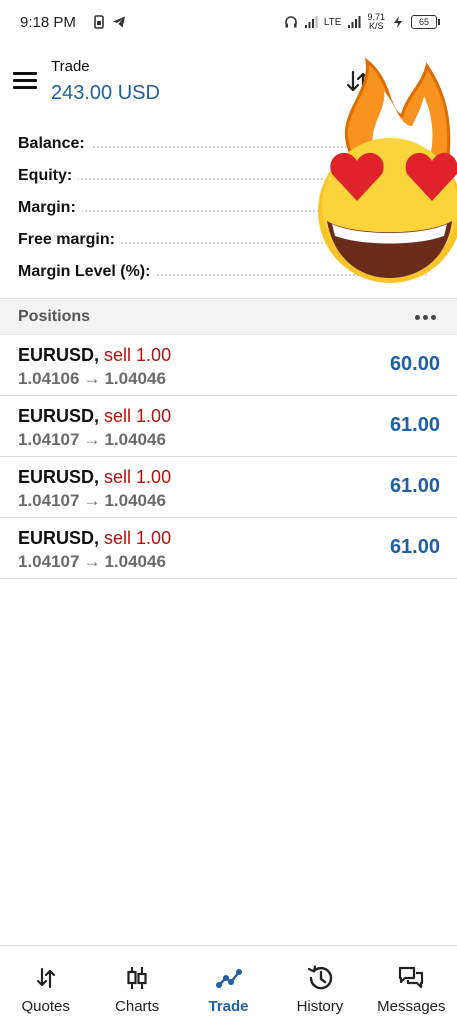  Describe the element at coordinates (45, 1006) in the screenshot. I see `nav-quotes-label: Quotes` at that location.